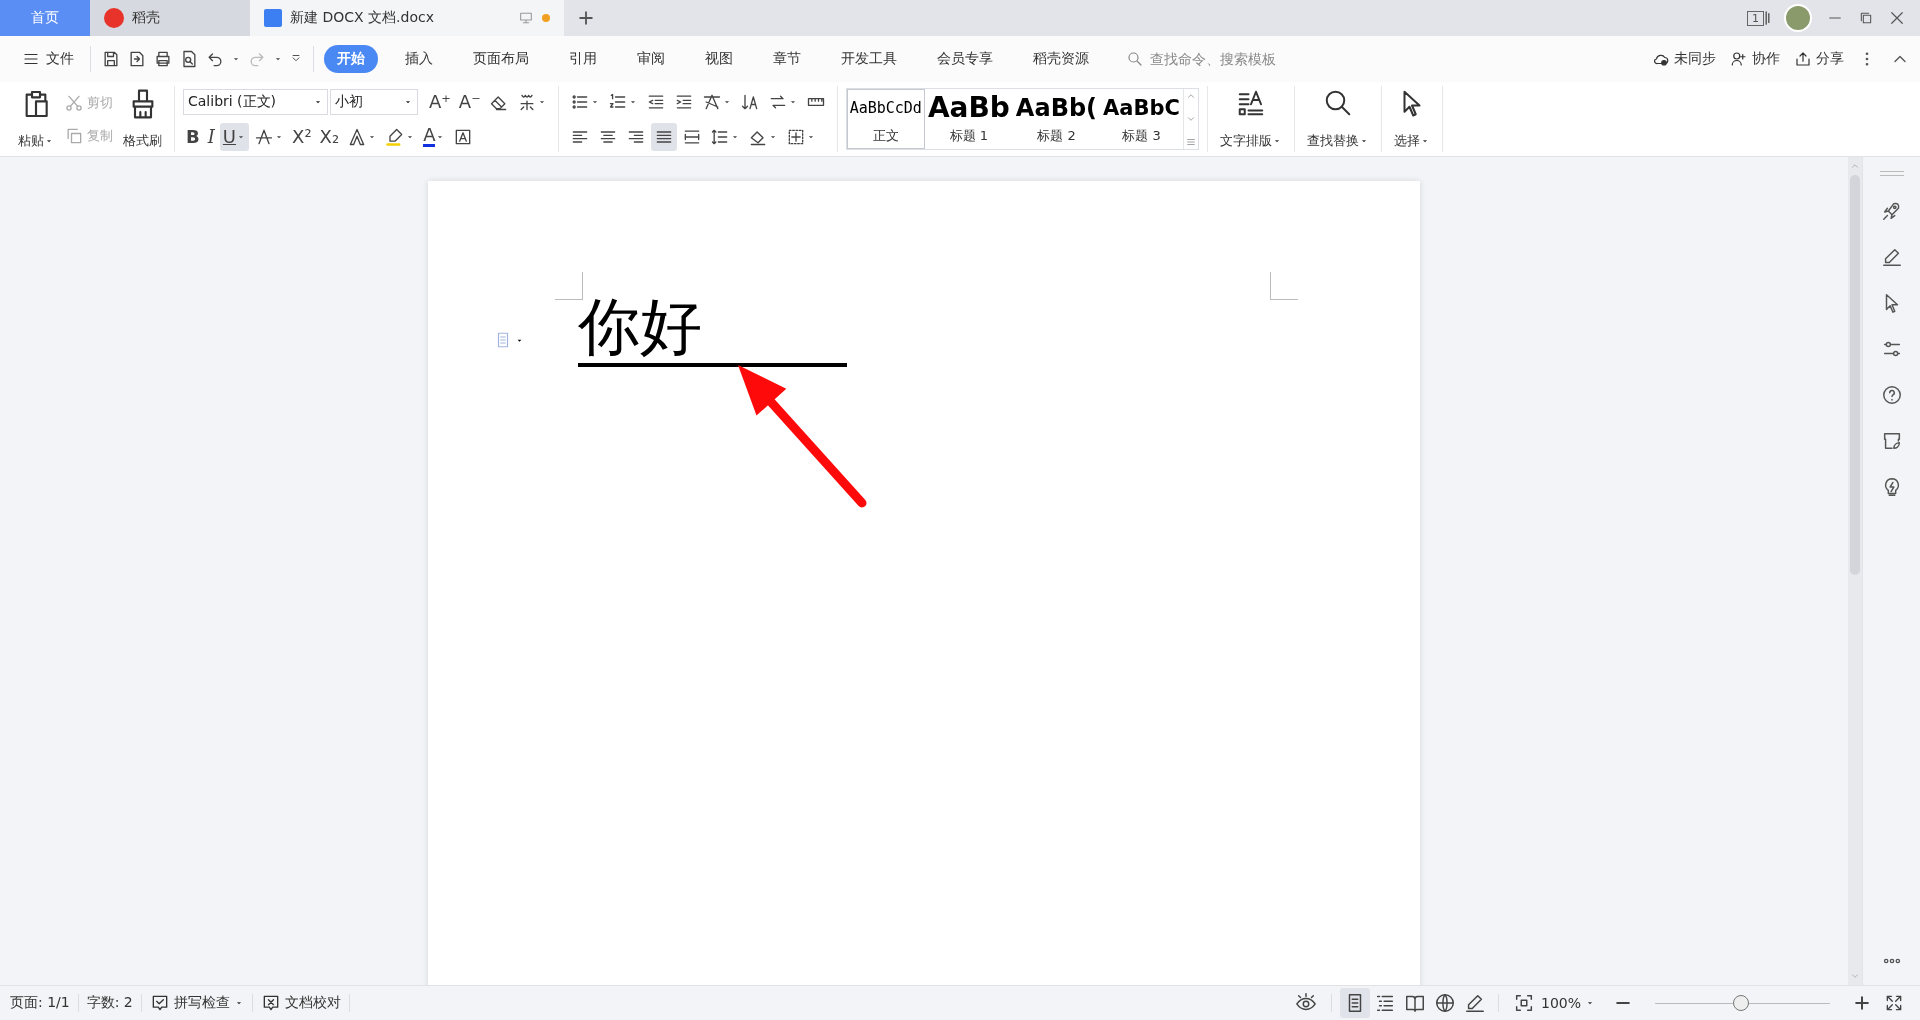  What do you see at coordinates (234, 136) in the screenshot?
I see `underline-button: U` at bounding box center [234, 136].